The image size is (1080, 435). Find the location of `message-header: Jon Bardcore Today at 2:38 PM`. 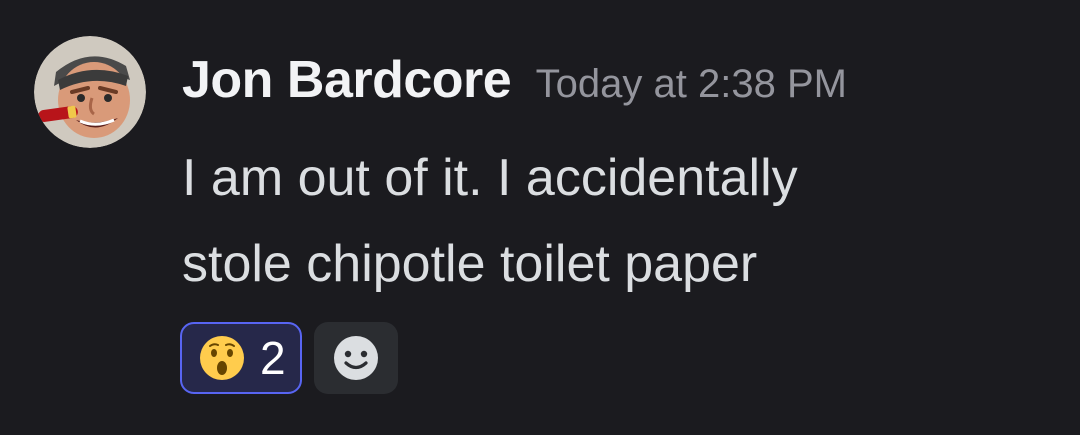

message-header: Jon Bardcore Today at 2:38 PM is located at coordinates (514, 83).